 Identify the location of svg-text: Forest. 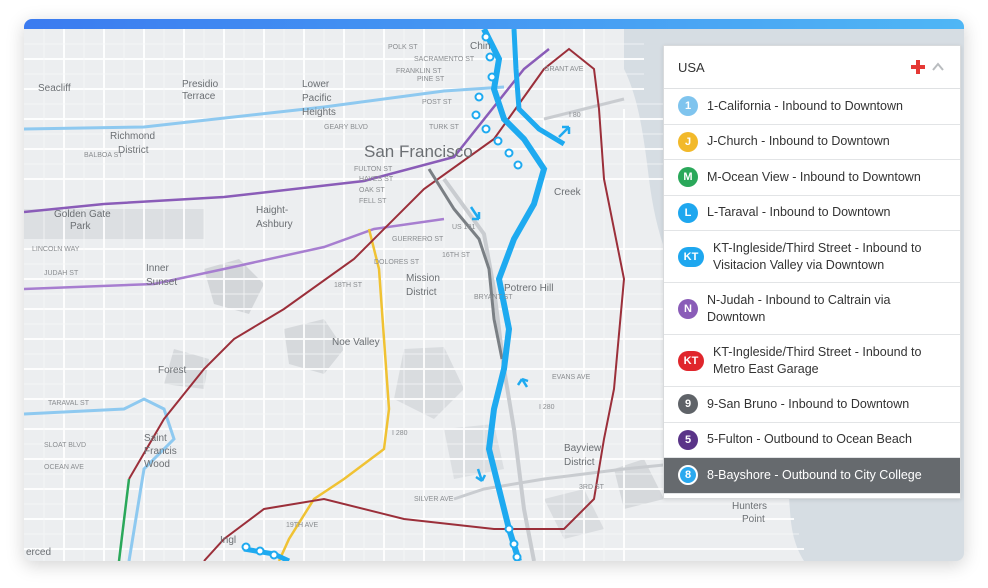
(172, 370).